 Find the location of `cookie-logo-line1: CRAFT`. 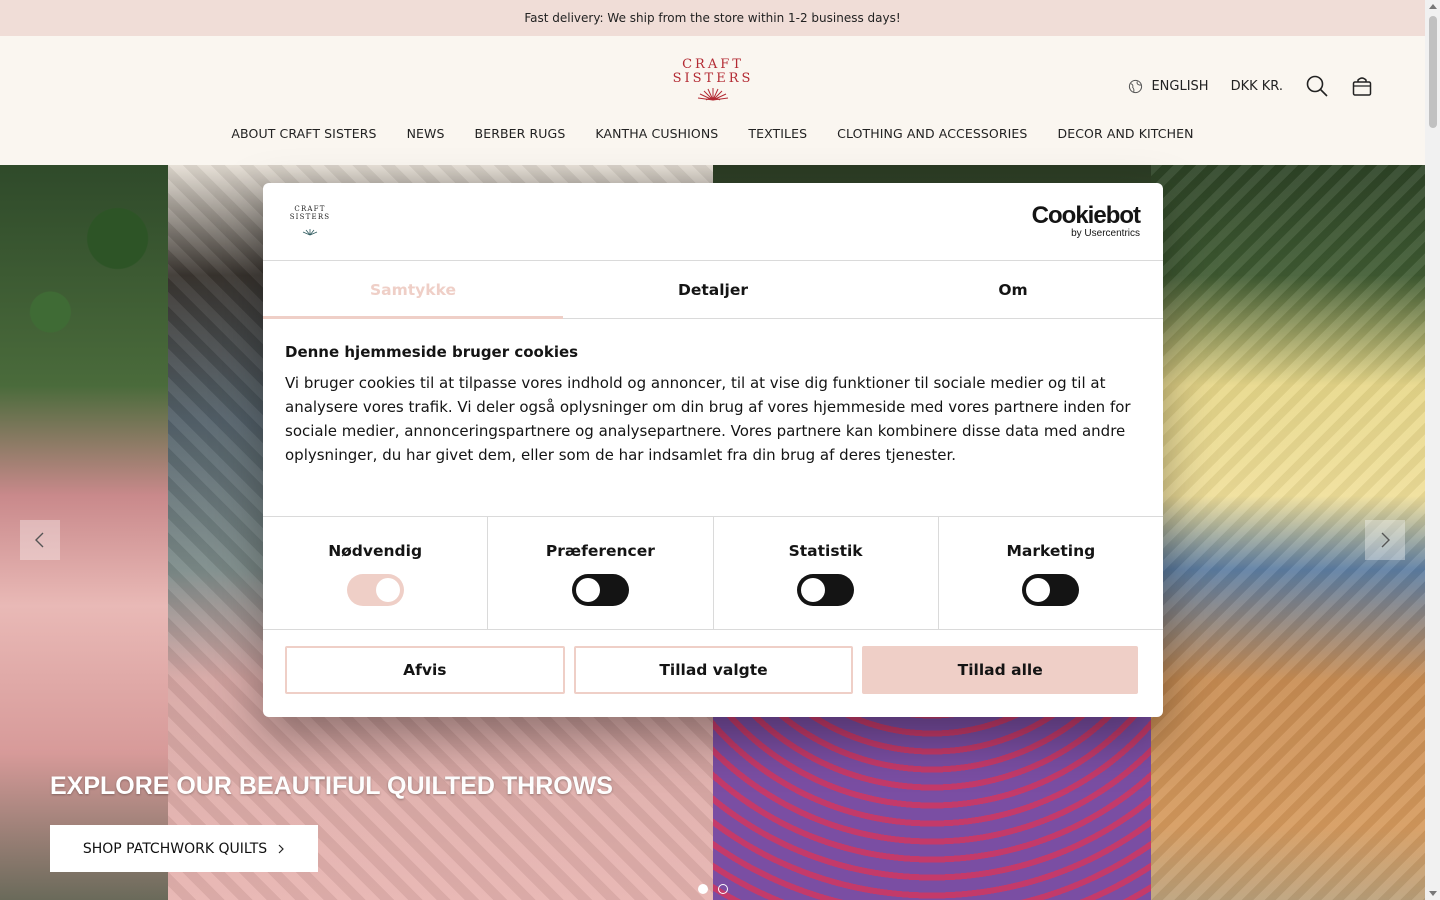

cookie-logo-line1: CRAFT is located at coordinates (310, 209).